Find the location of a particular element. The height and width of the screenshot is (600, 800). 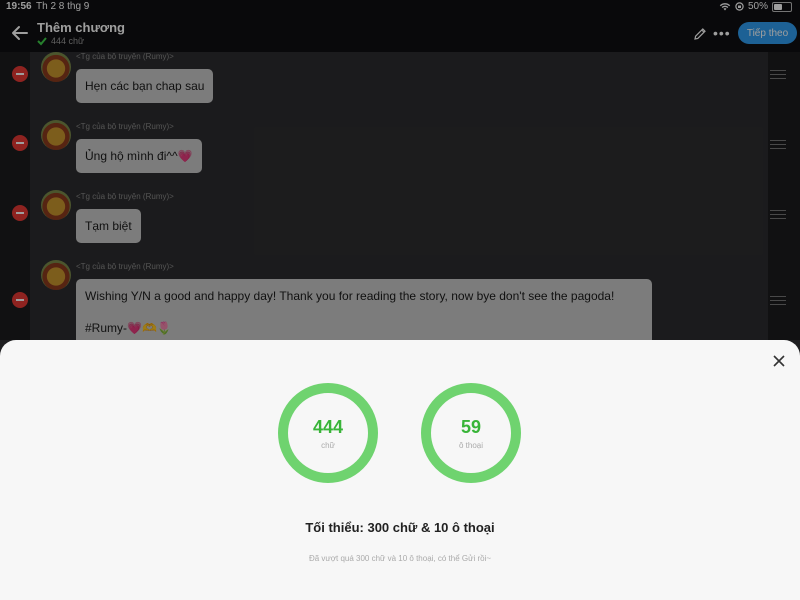

dialogue-count-value: 59 is located at coordinates (471, 427).